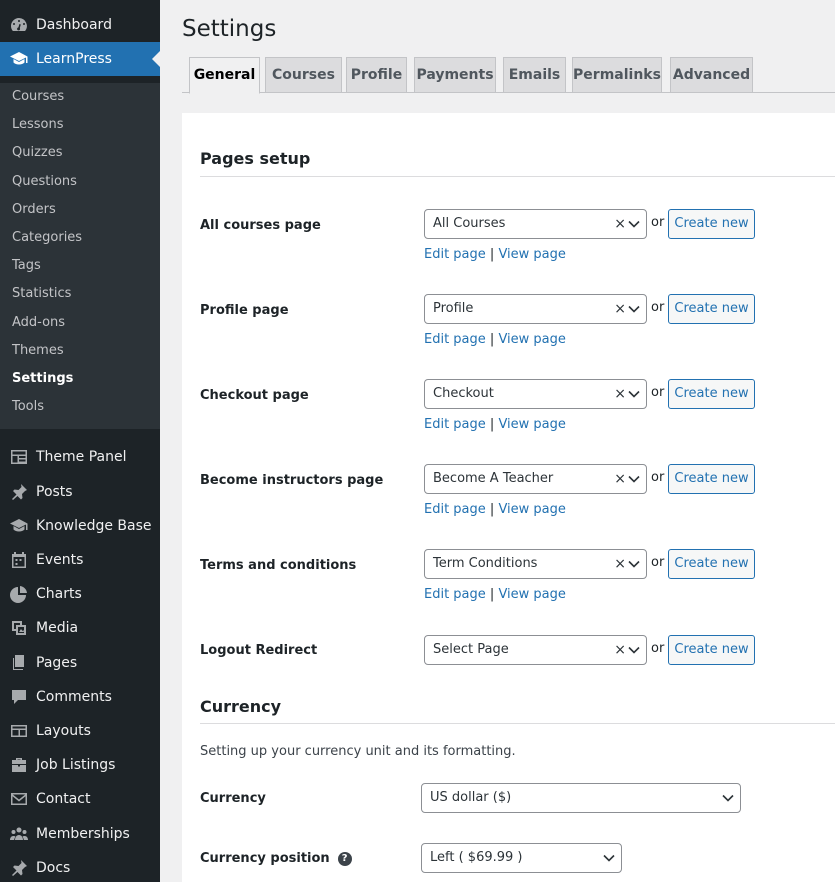 The width and height of the screenshot is (835, 882). Describe the element at coordinates (233, 798) in the screenshot. I see `label-currency: Currency` at that location.